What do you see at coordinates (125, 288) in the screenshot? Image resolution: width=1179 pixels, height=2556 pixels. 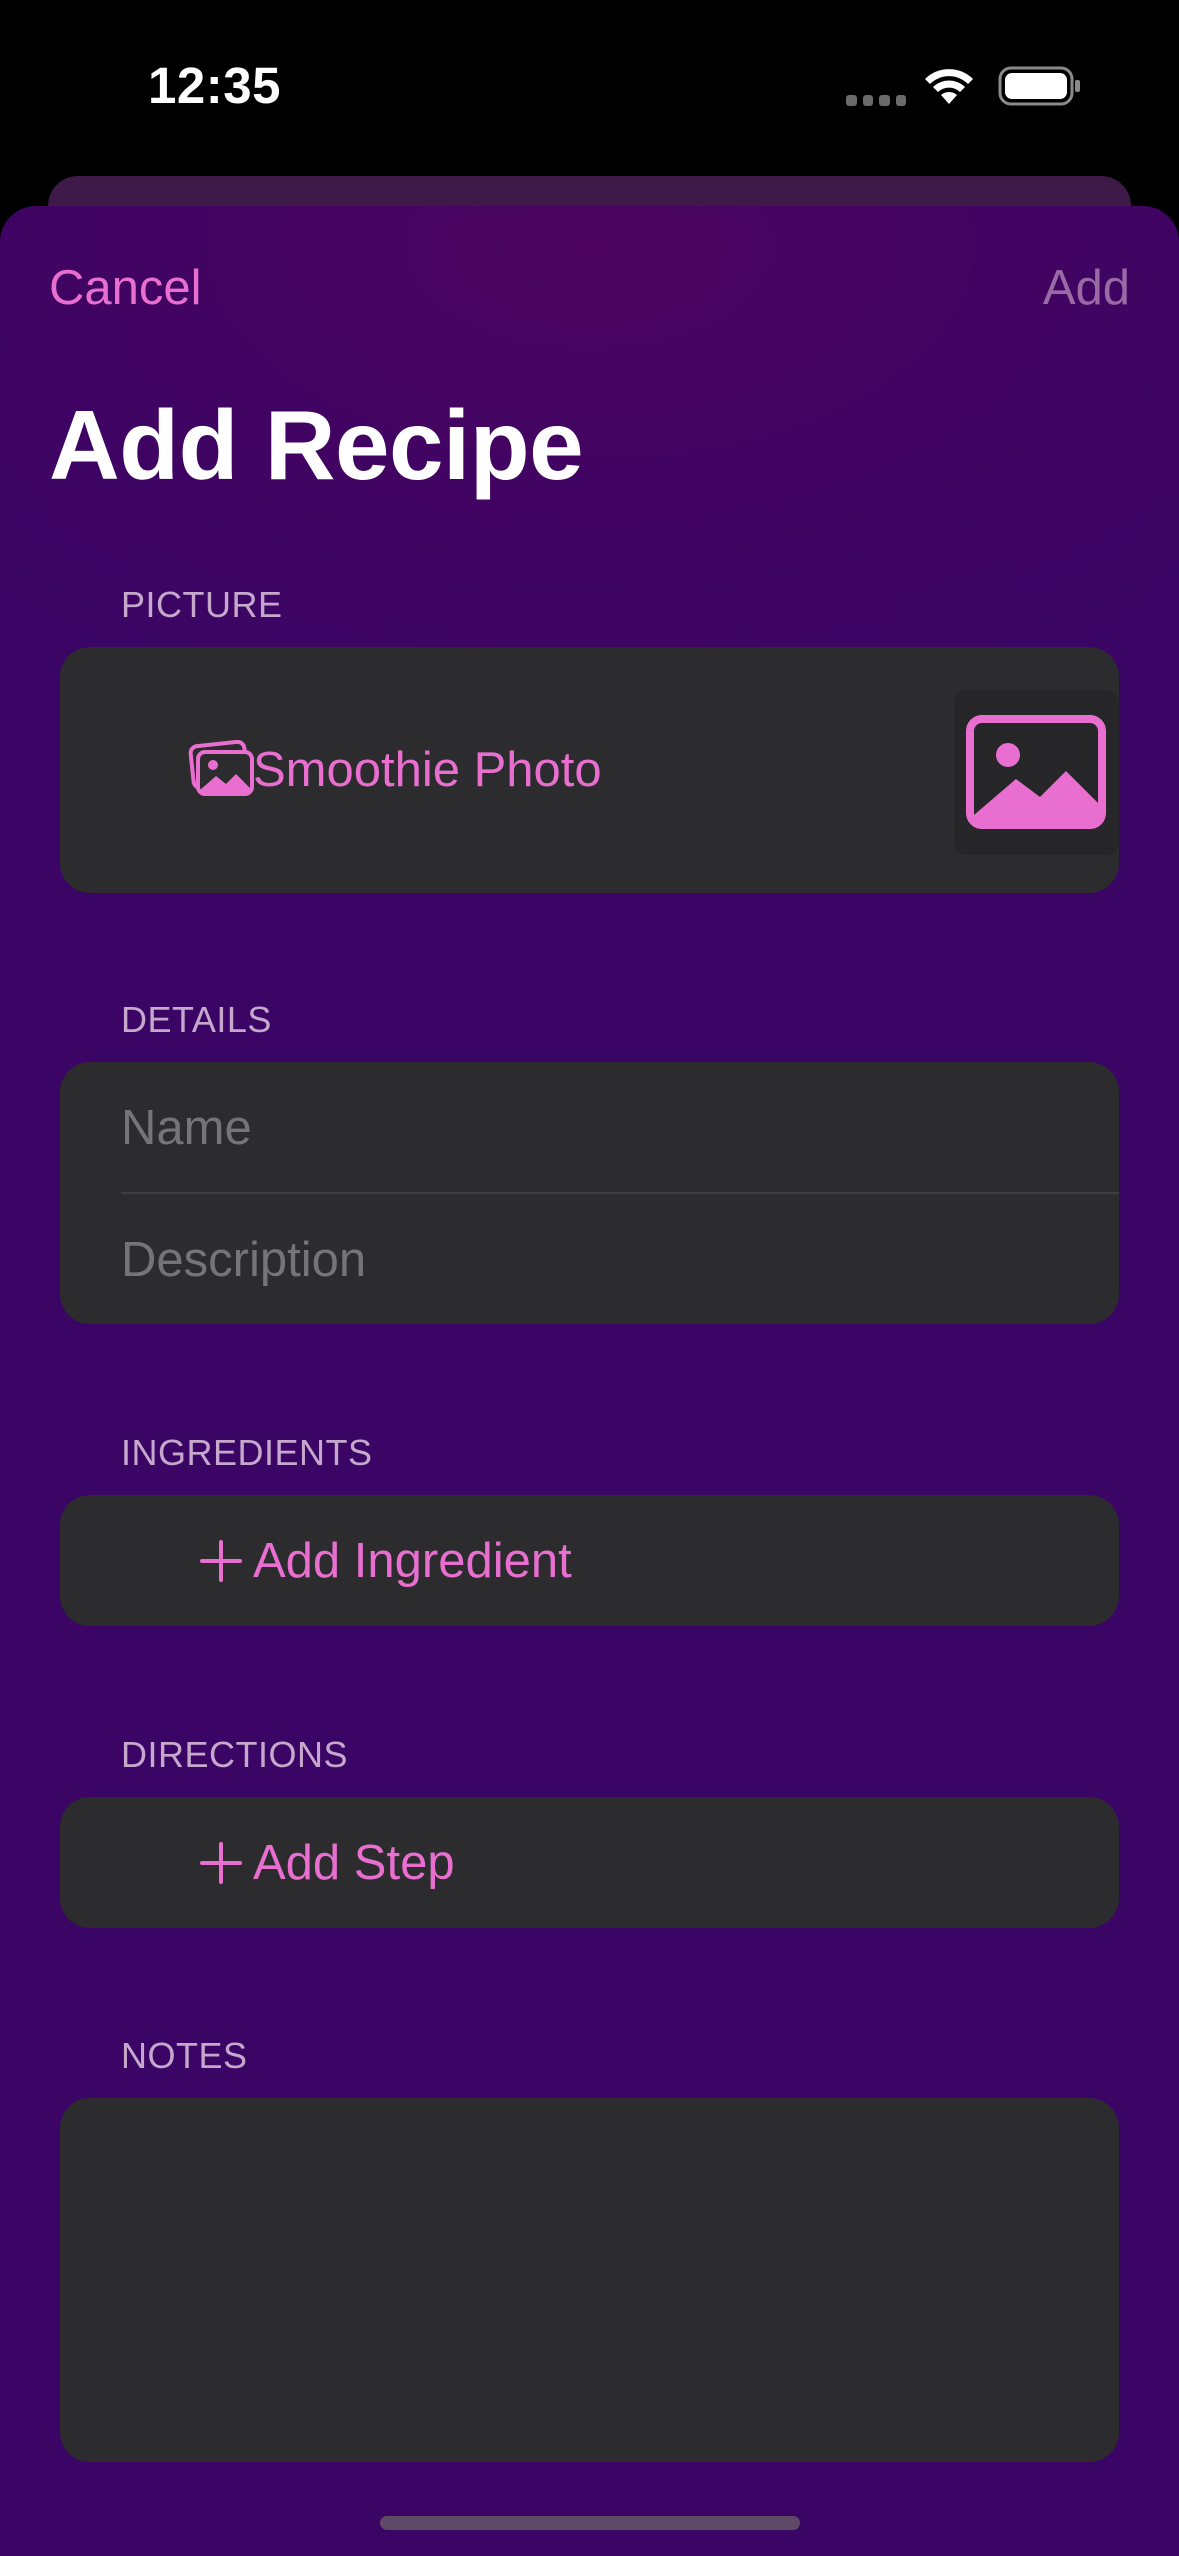 I see `cancel-button: Cancel` at bounding box center [125, 288].